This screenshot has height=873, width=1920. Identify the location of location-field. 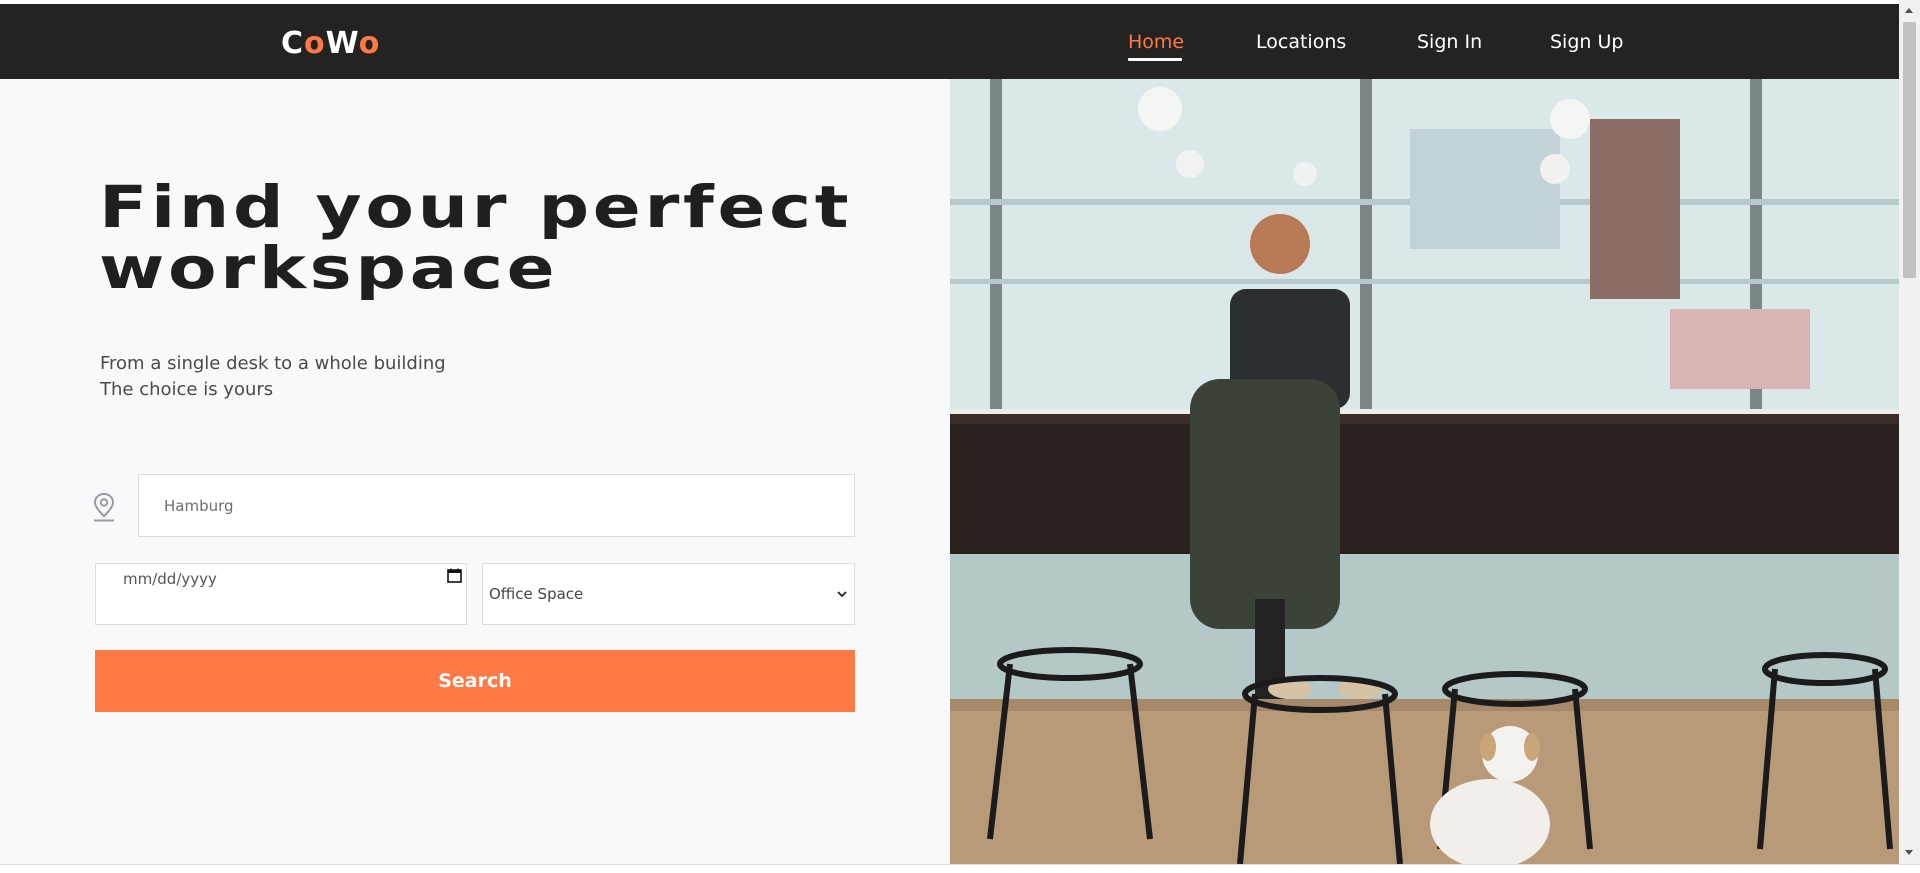
(496, 505).